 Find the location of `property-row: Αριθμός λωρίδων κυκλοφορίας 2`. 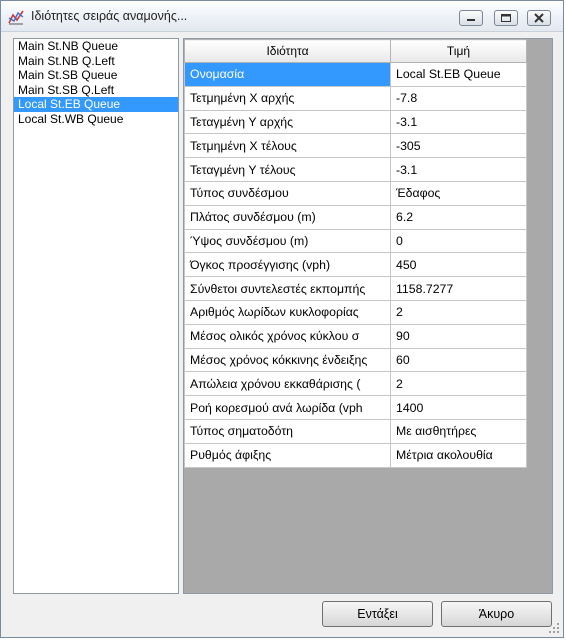

property-row: Αριθμός λωρίδων κυκλοφορίας 2 is located at coordinates (355, 312).